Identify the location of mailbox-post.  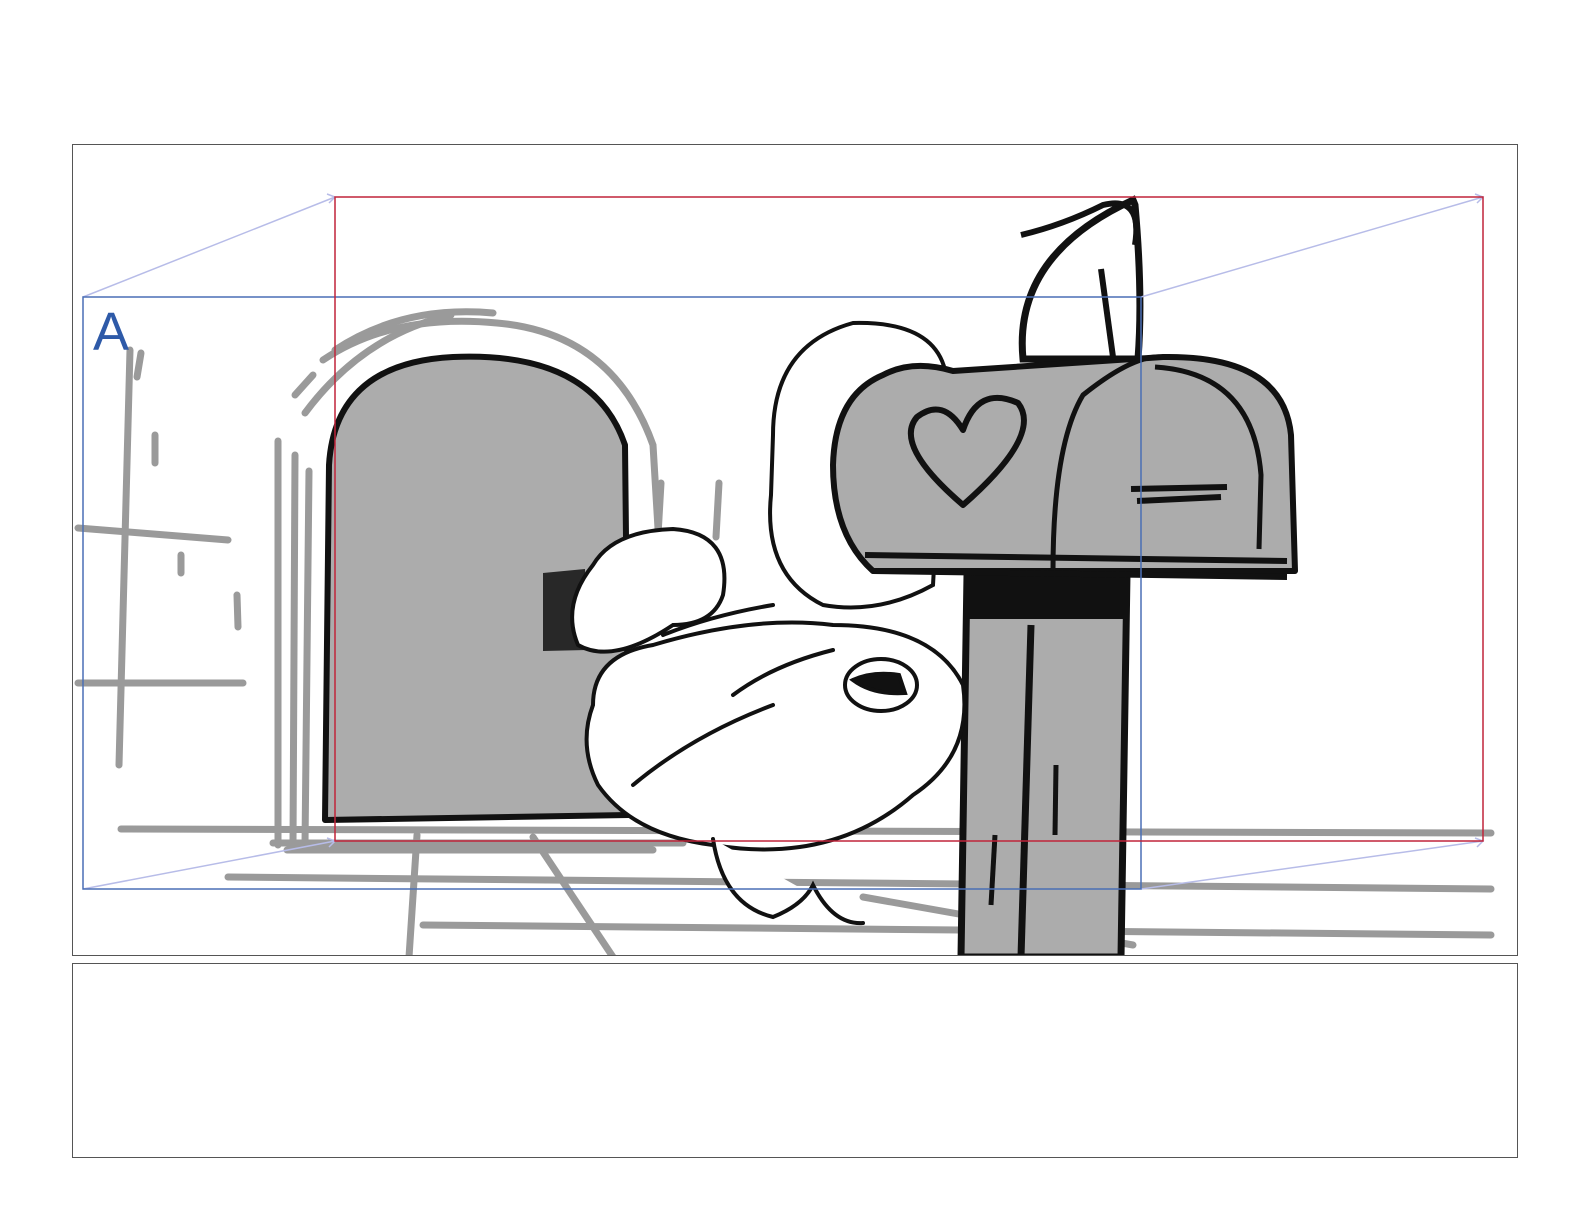
(1044, 762).